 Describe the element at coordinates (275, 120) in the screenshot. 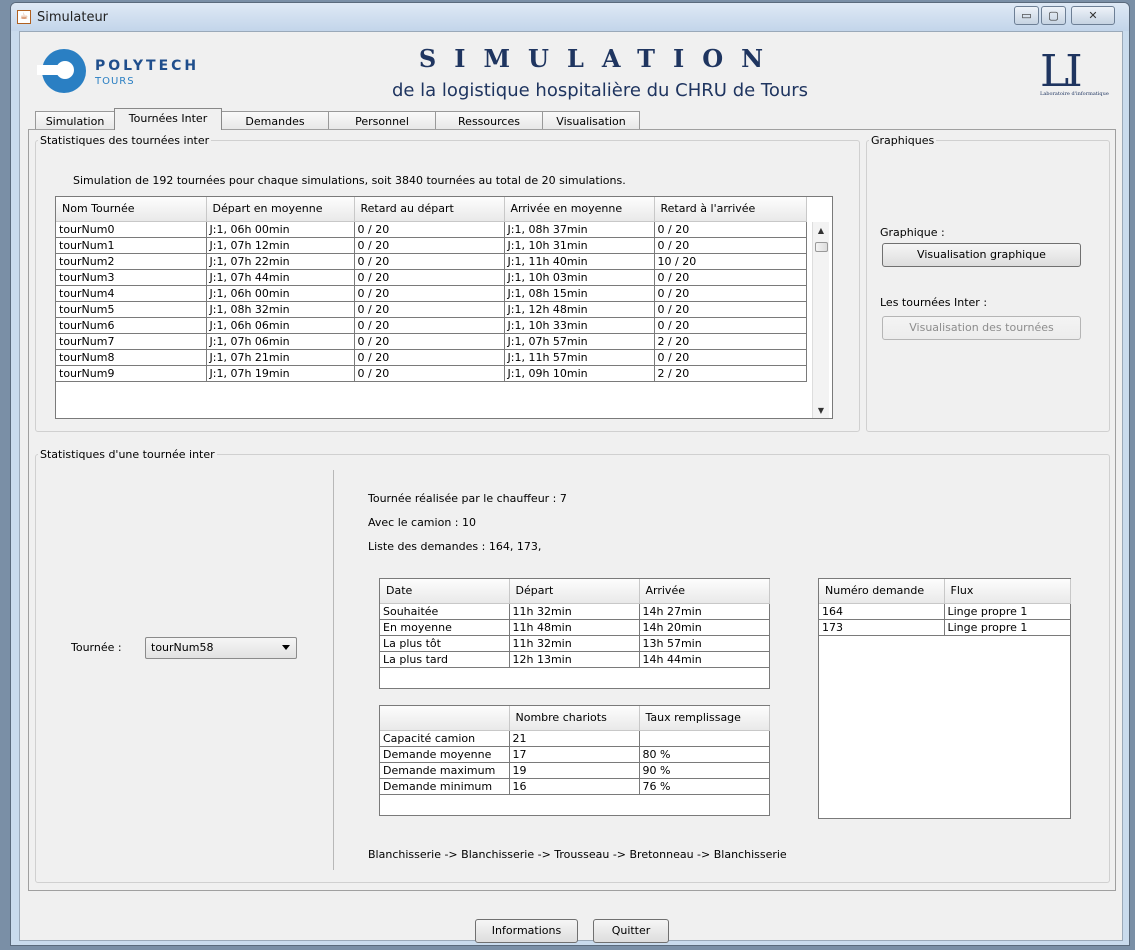

I see `tab-demandes: Demandes` at that location.